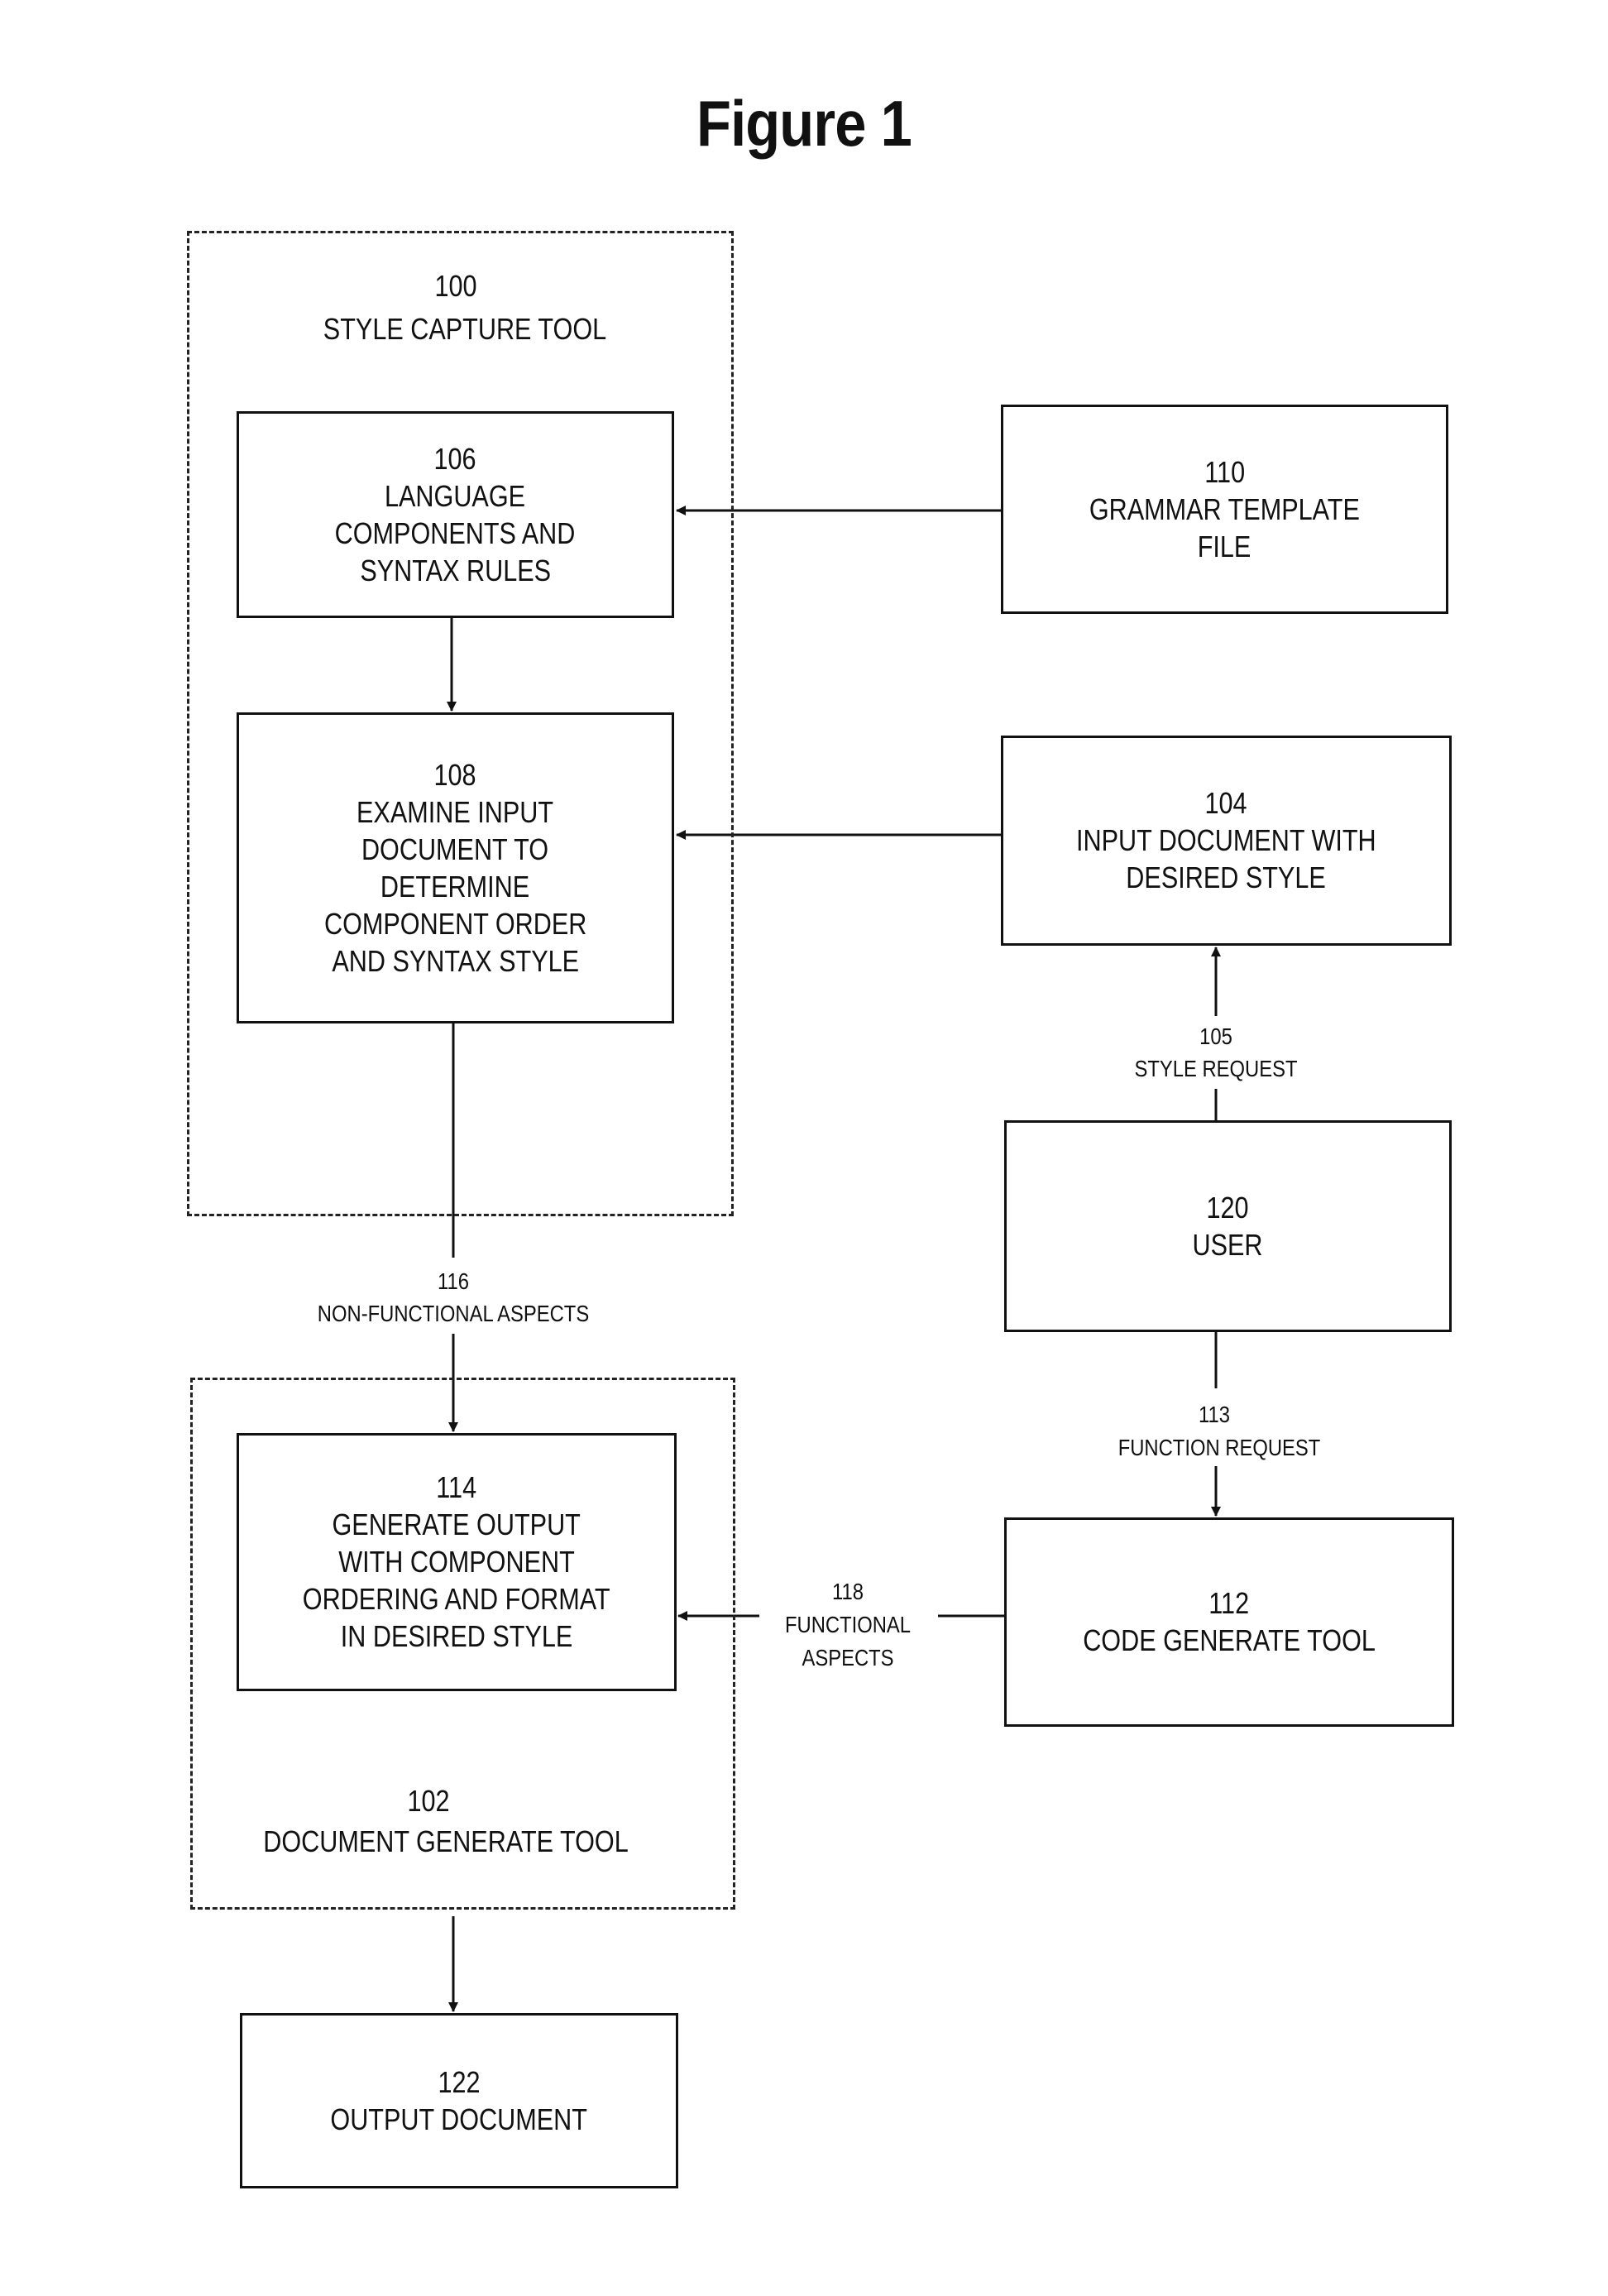 The height and width of the screenshot is (2296, 1608). I want to click on box-text-line: GRAMMAR TEMPLATE, so click(1225, 508).